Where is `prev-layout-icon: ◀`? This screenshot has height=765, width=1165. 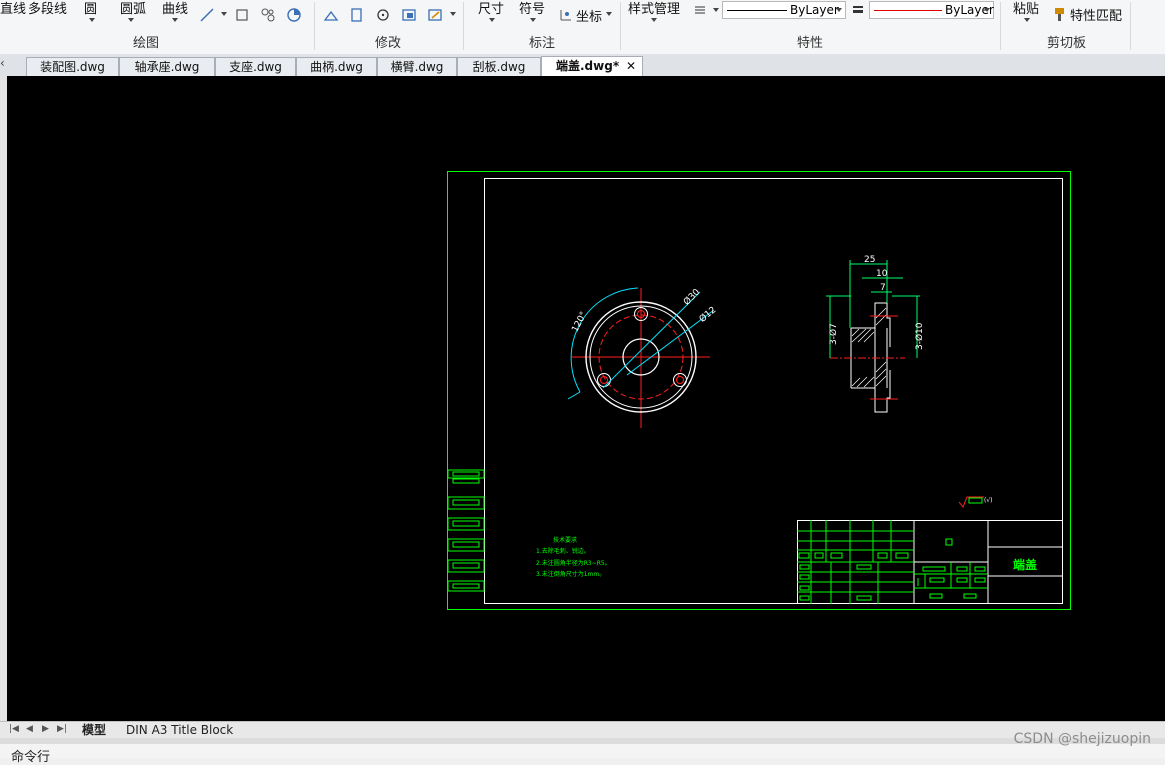 prev-layout-icon: ◀ is located at coordinates (29, 729).